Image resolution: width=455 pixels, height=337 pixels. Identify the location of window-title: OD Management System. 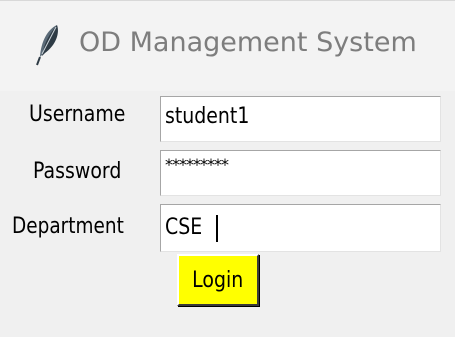
(248, 42).